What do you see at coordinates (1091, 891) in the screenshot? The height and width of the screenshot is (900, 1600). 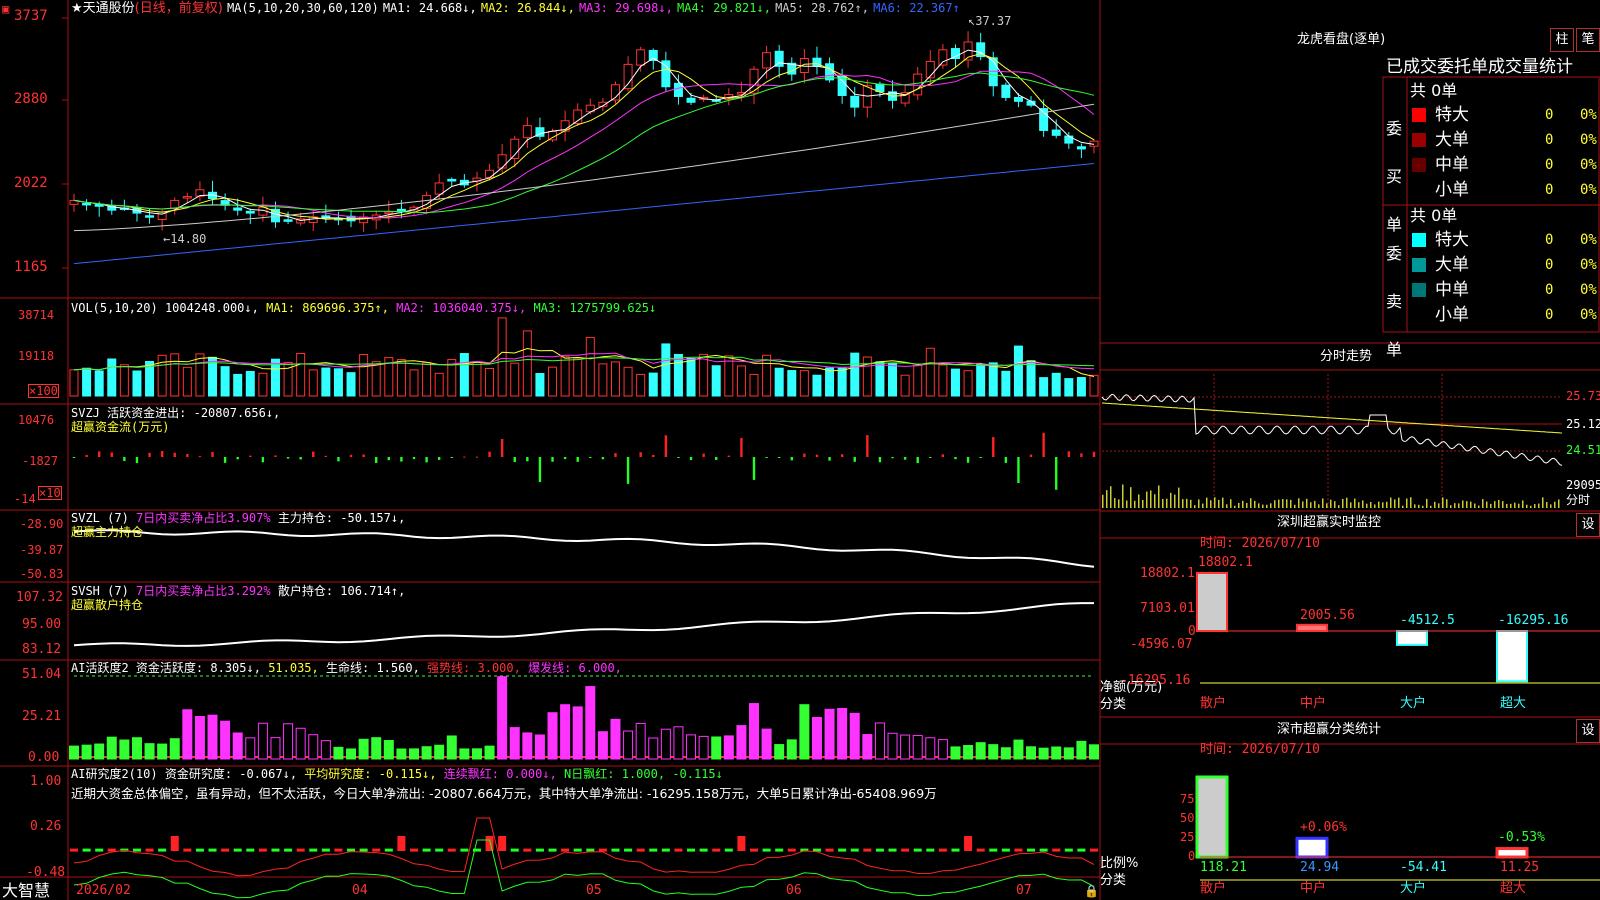 I see `lock-icon: 🔒` at bounding box center [1091, 891].